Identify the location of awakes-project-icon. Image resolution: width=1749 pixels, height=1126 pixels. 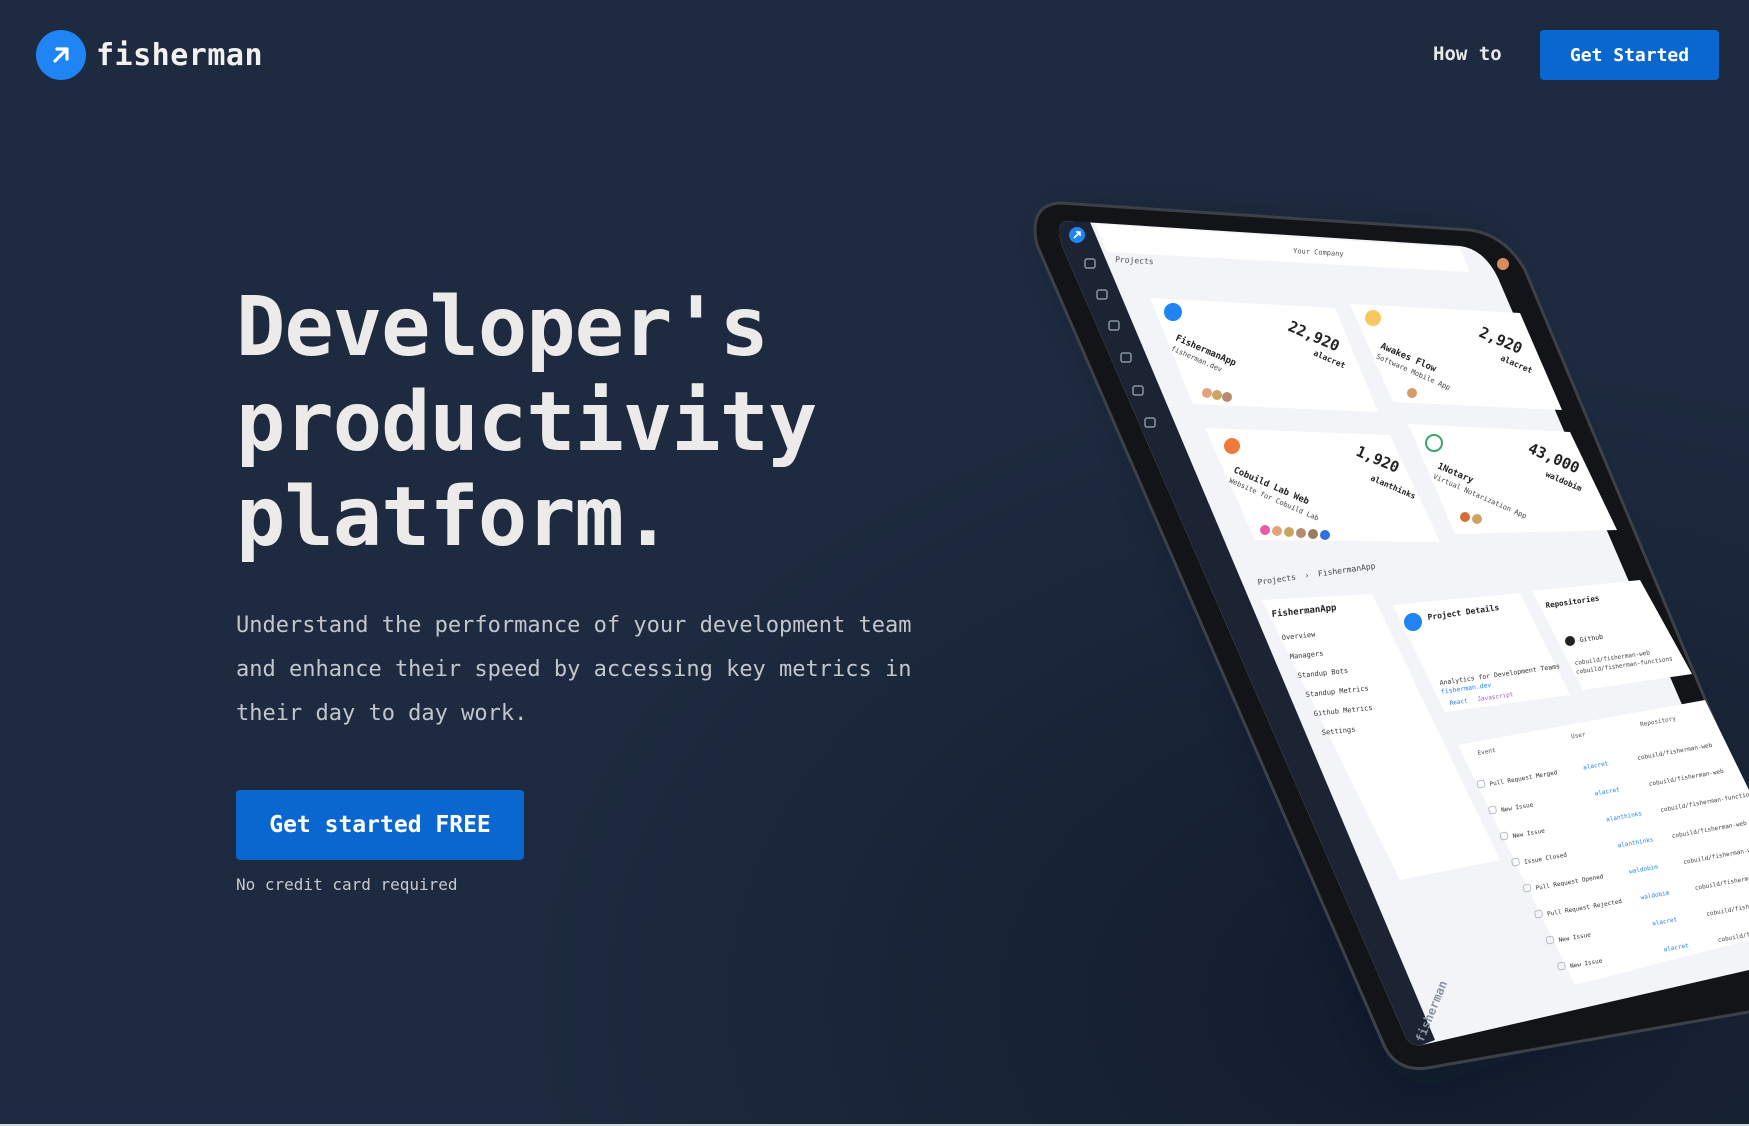
(1373, 318).